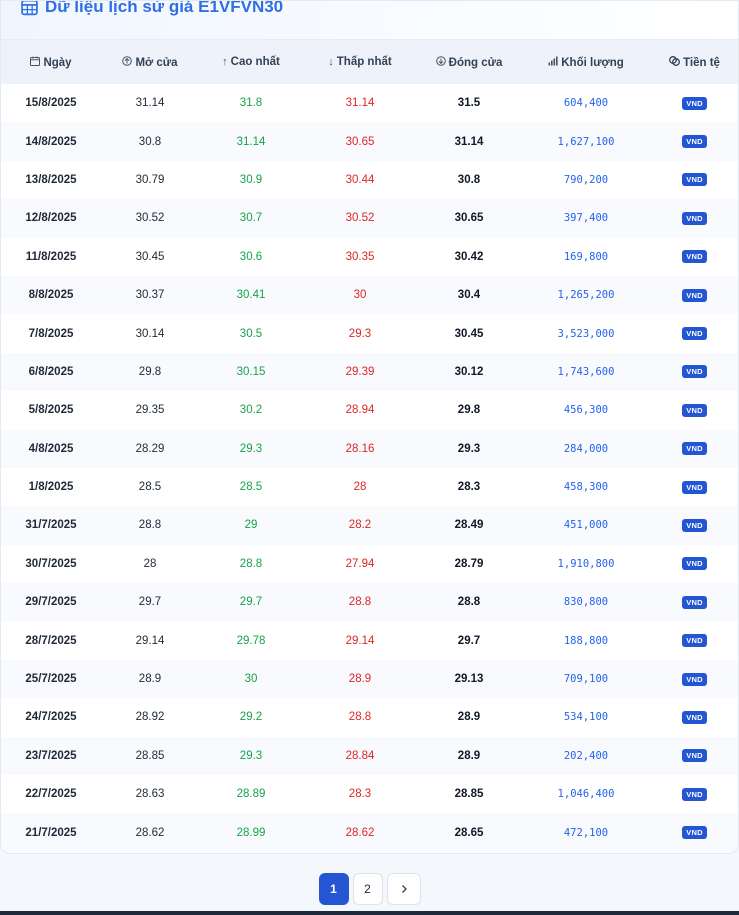 This screenshot has width=739, height=915. Describe the element at coordinates (251, 525) in the screenshot. I see `high-cell: 29` at that location.